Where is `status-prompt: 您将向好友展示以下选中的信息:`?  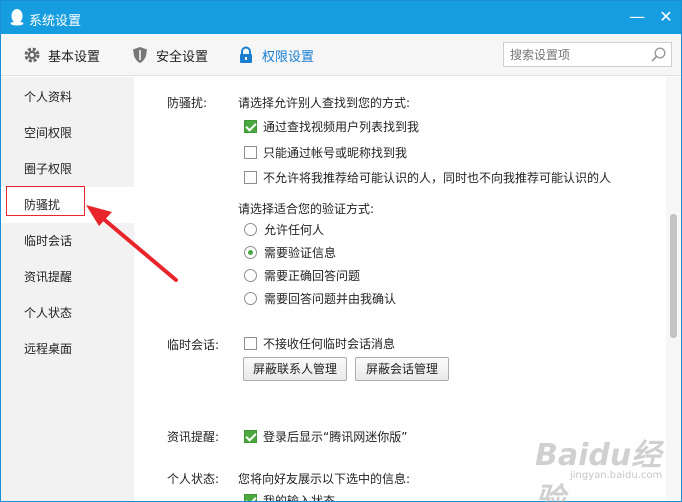
status-prompt: 您将向好友展示以下选中的信息: is located at coordinates (324, 479).